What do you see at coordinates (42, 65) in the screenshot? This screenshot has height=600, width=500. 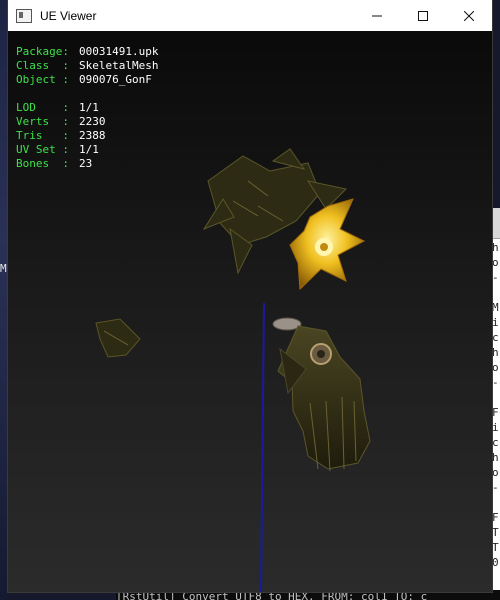 I see `info-label: Class :` at bounding box center [42, 65].